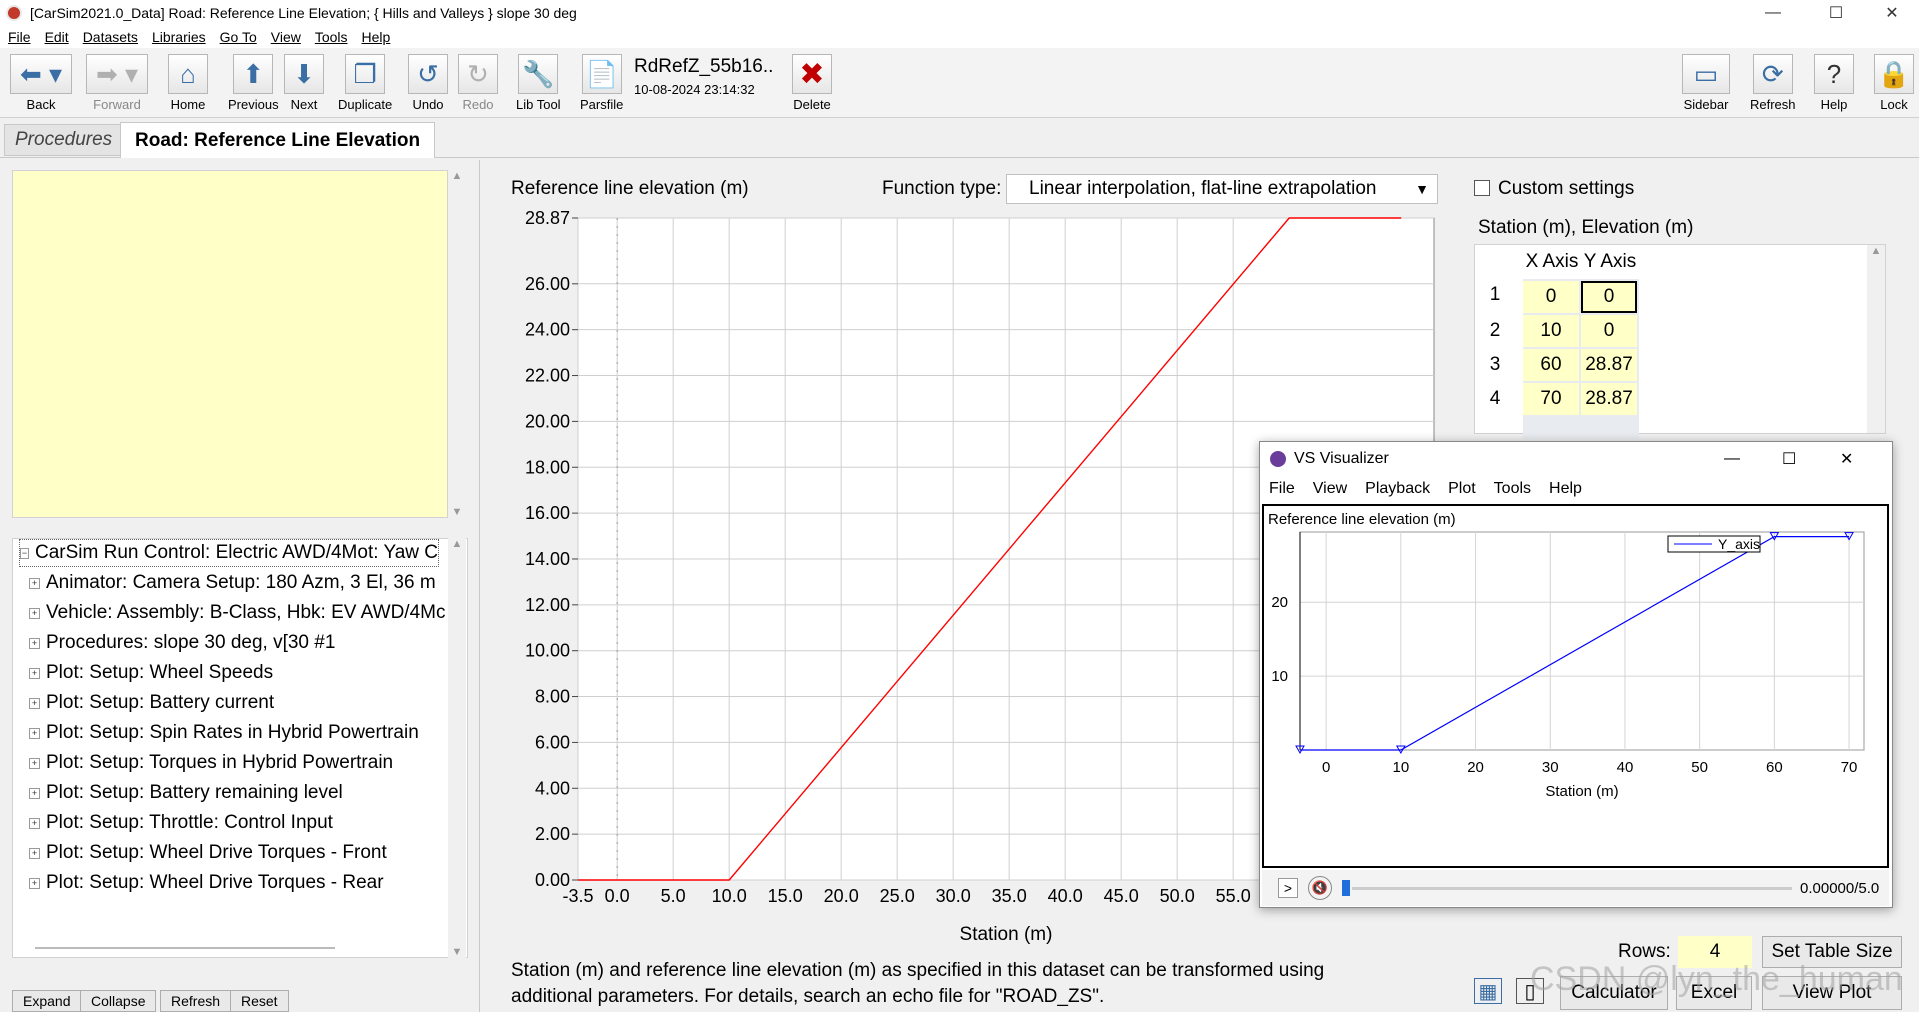 The width and height of the screenshot is (1919, 1012). I want to click on duplicate-button: ❐ Duplicate, so click(365, 83).